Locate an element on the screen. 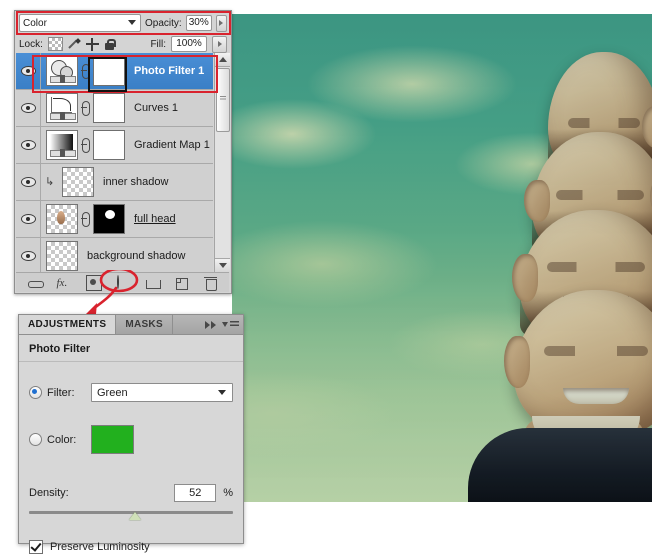  add-layer-mask-icon is located at coordinates (93, 282).